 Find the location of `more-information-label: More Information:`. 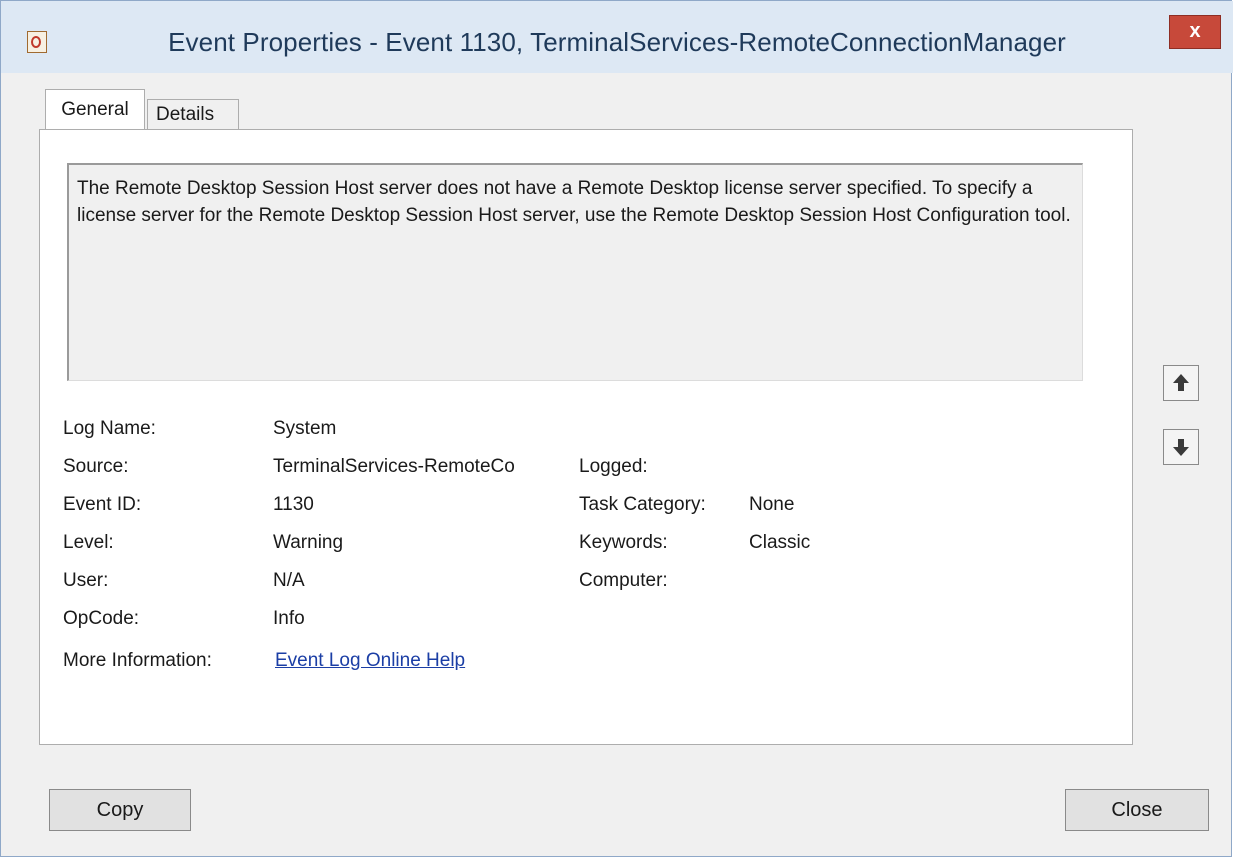

more-information-label: More Information: is located at coordinates (137, 660).